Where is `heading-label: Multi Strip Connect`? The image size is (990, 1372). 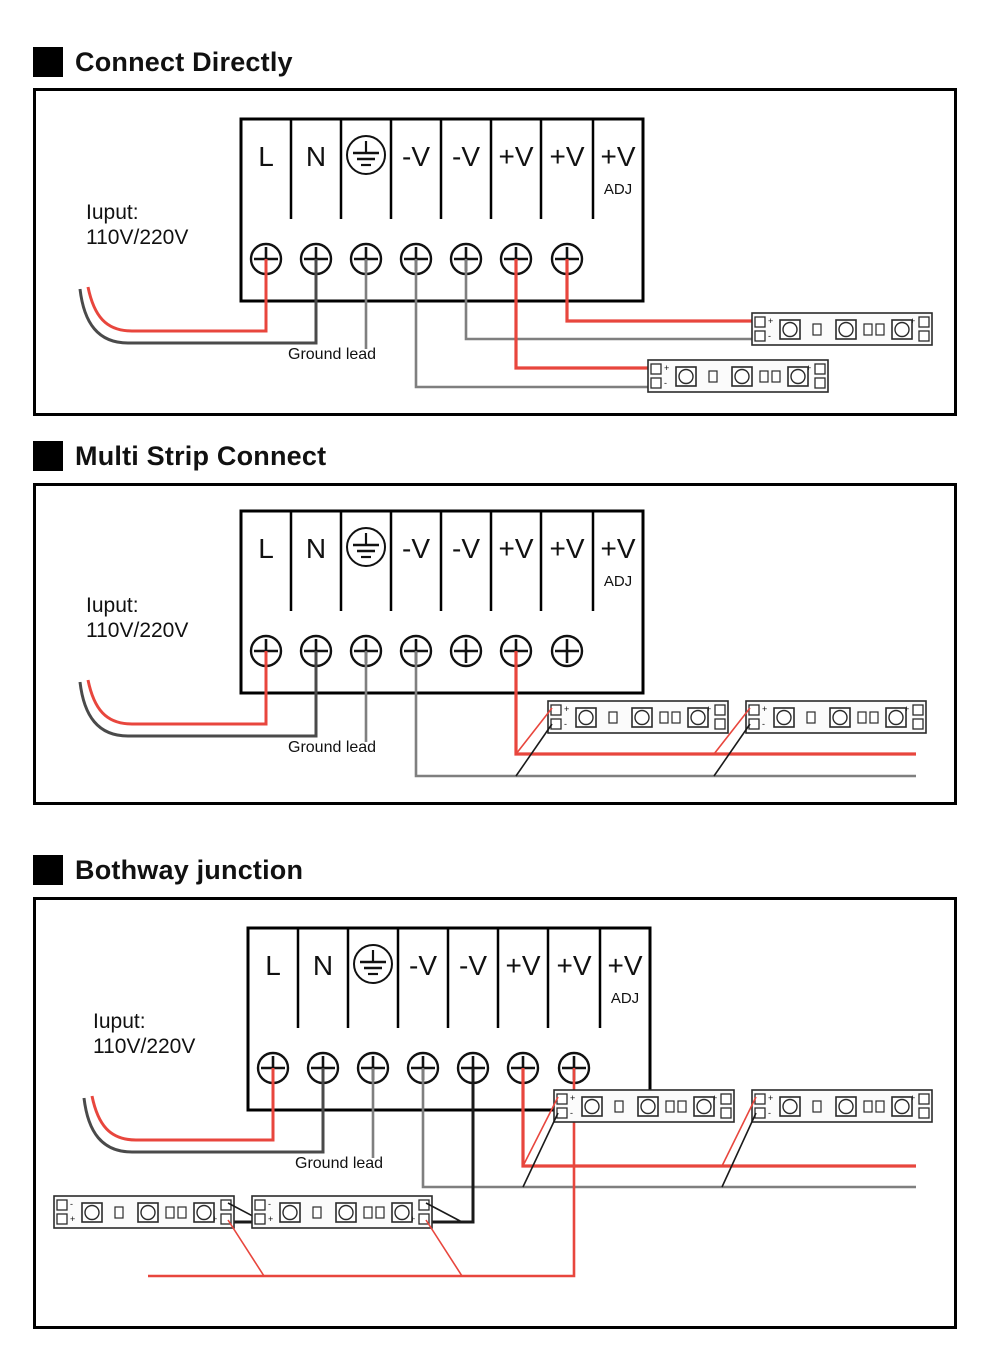 heading-label: Multi Strip Connect is located at coordinates (201, 455).